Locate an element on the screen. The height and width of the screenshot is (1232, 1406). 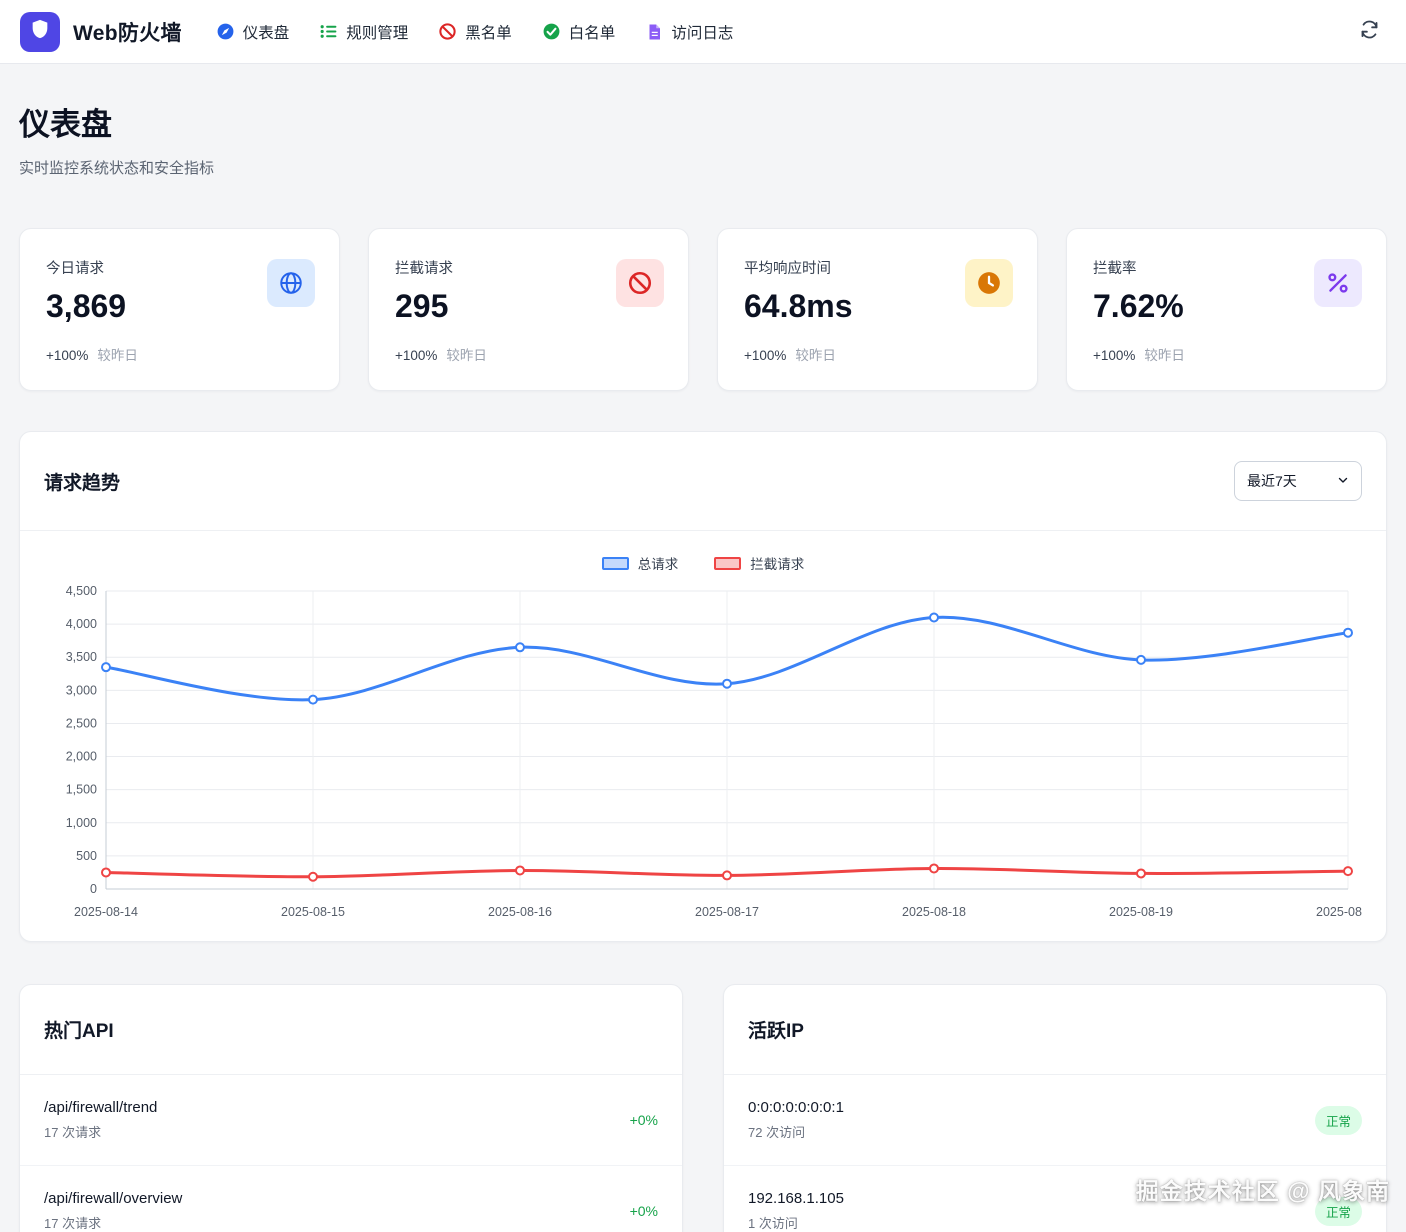
clock-icon is located at coordinates (989, 283).